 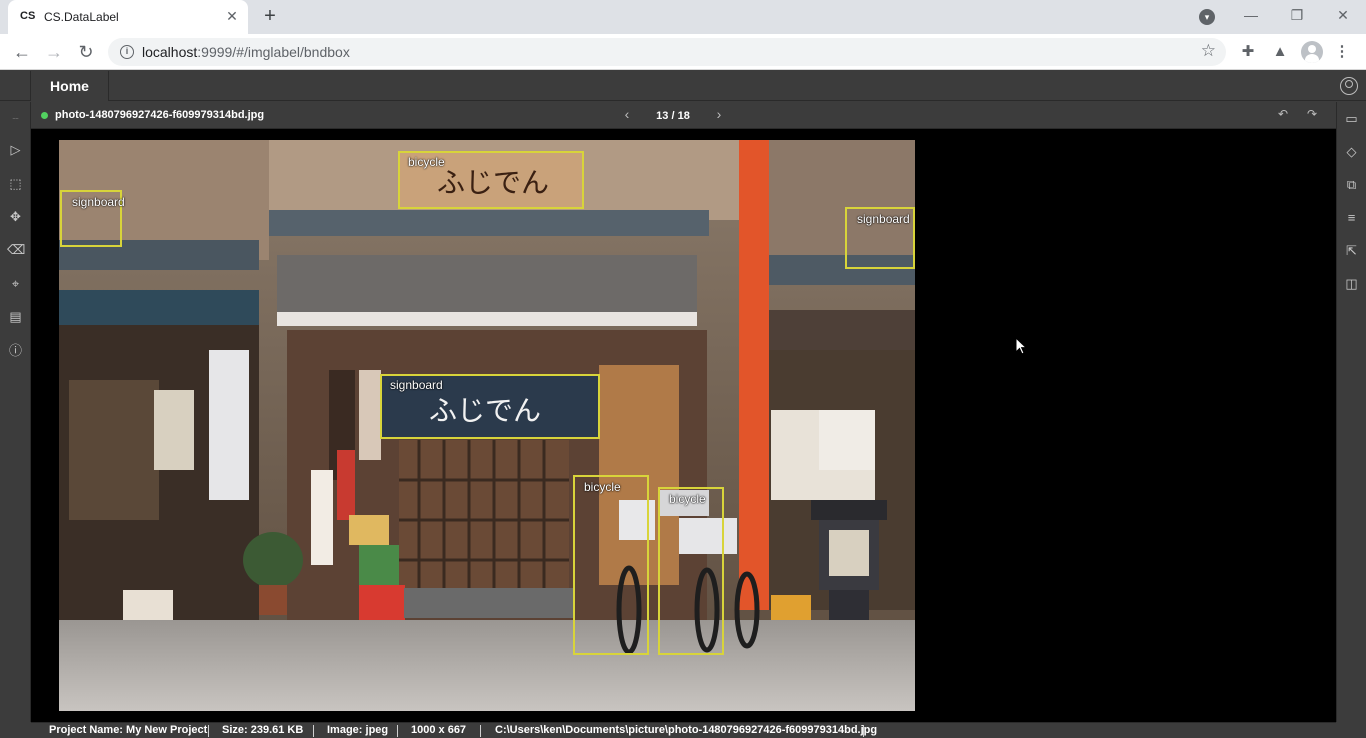 I want to click on eraser-tool-icon: ⌫, so click(x=16, y=249).